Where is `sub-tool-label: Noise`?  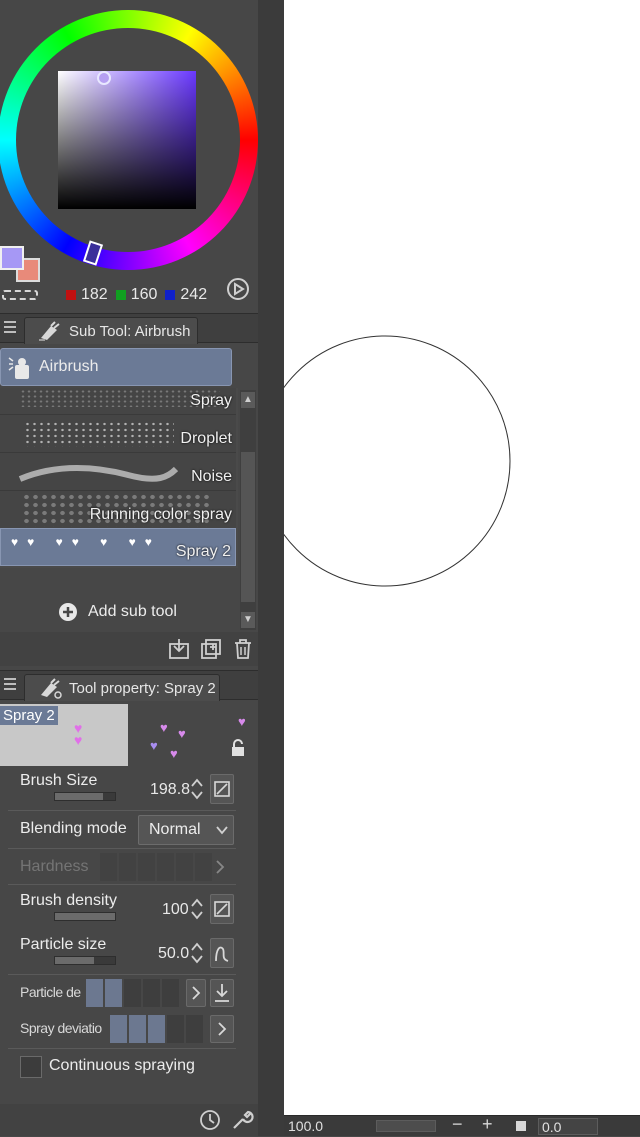
sub-tool-label: Noise is located at coordinates (211, 476).